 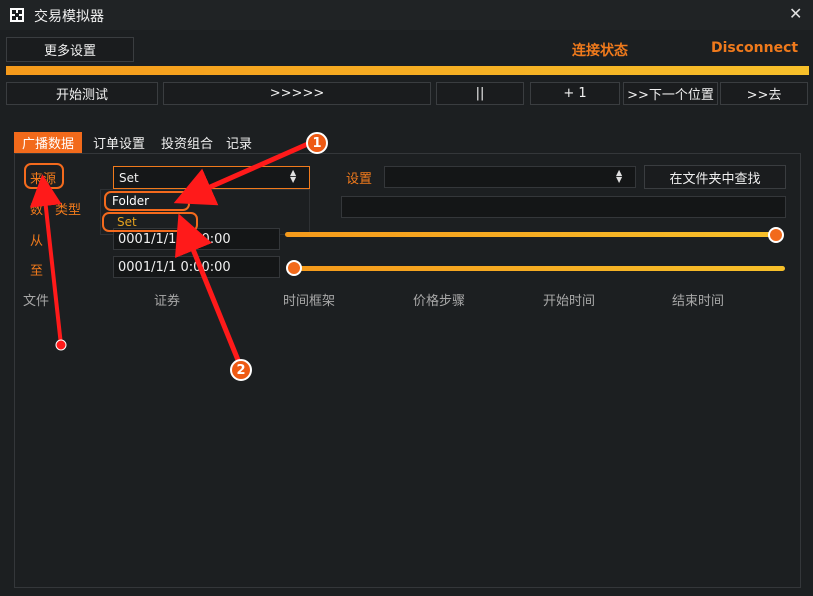 I want to click on annotation-badge-1: 1, so click(x=317, y=143).